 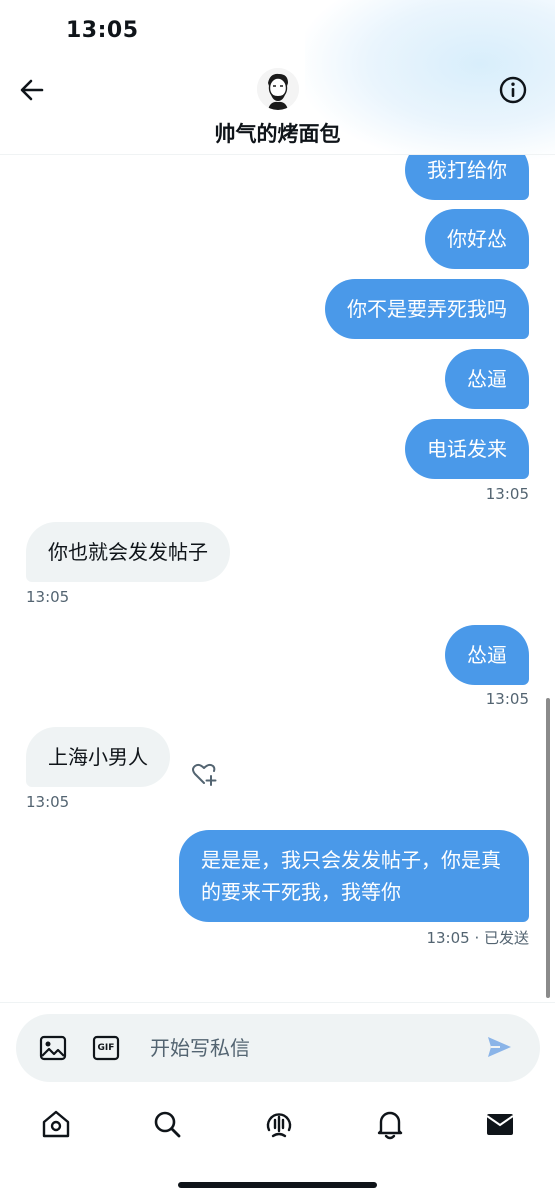 I want to click on info-circle-icon, so click(x=513, y=90).